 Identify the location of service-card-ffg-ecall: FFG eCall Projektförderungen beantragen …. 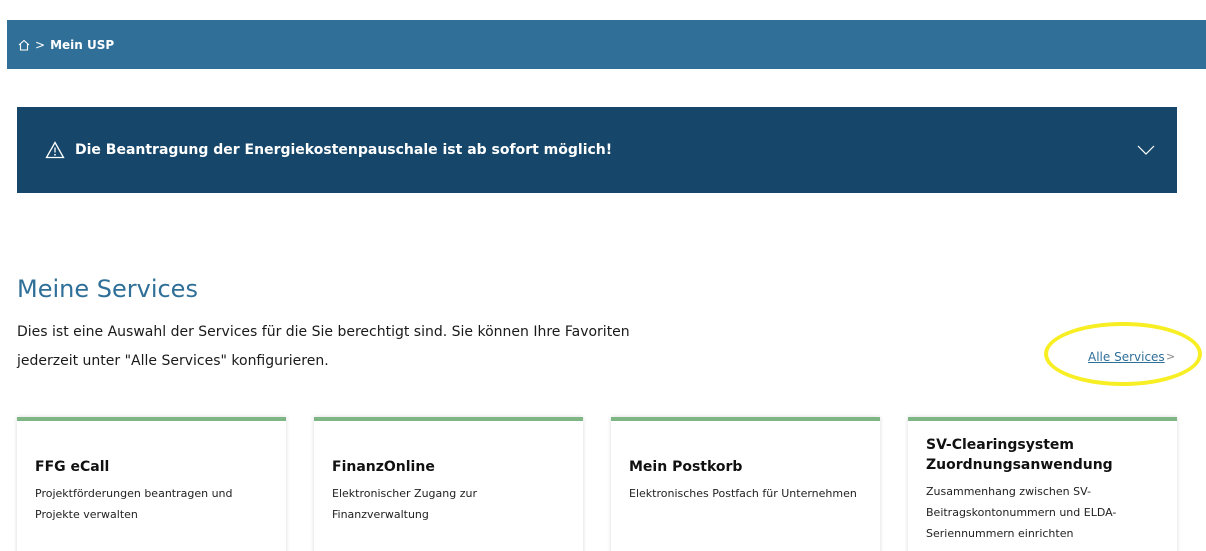
(151, 484).